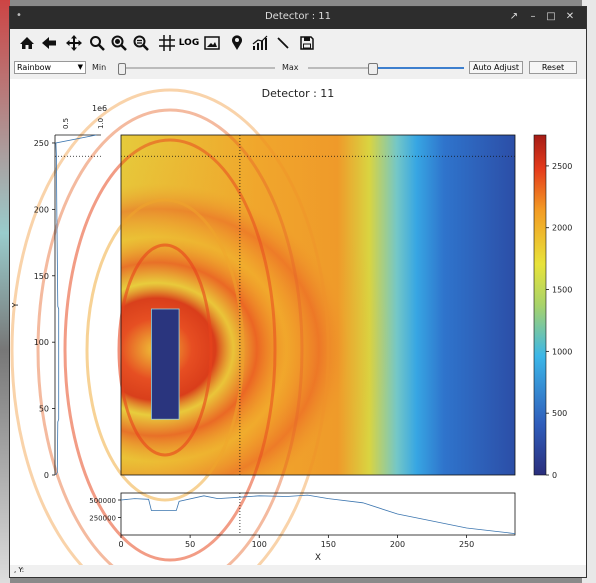  Describe the element at coordinates (318, 558) in the screenshot. I see `x-axis-label: X` at that location.